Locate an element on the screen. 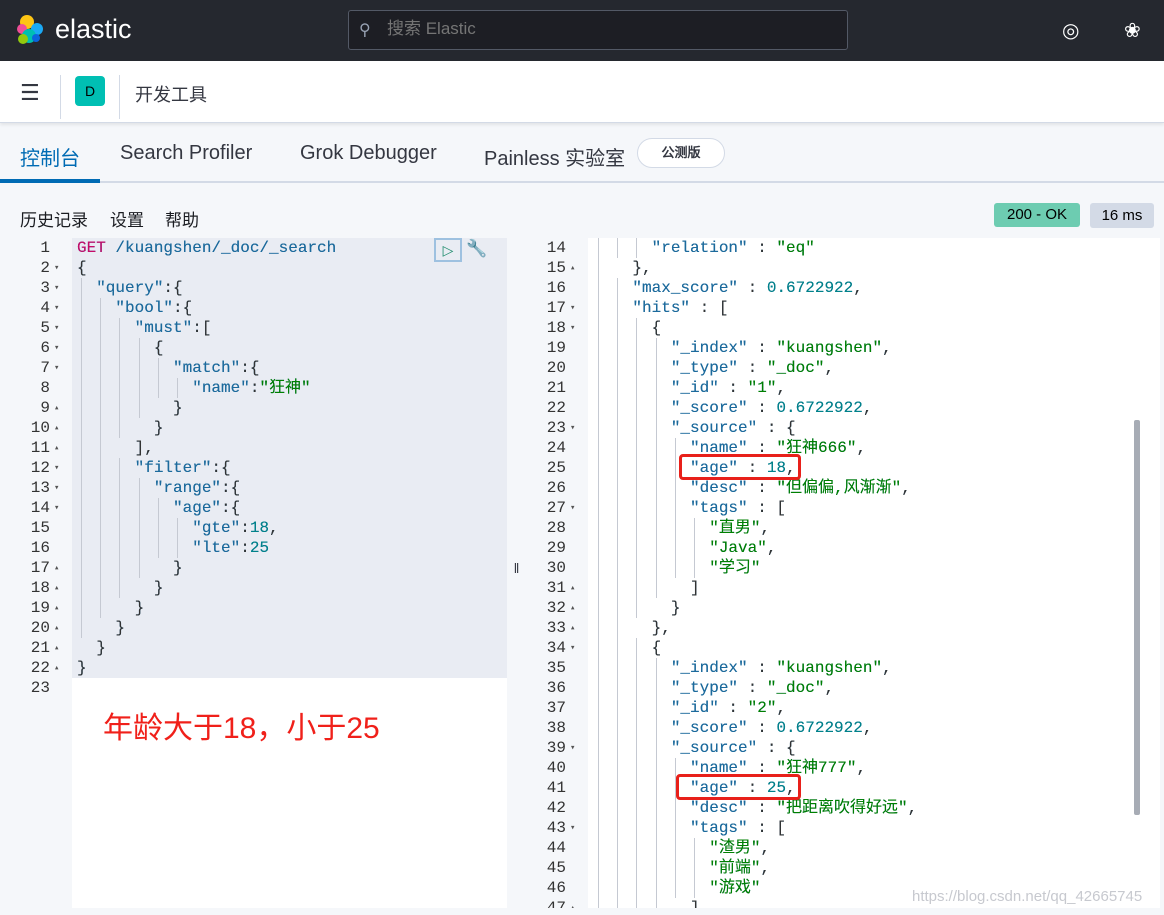  line-number: 10 is located at coordinates (40, 428).